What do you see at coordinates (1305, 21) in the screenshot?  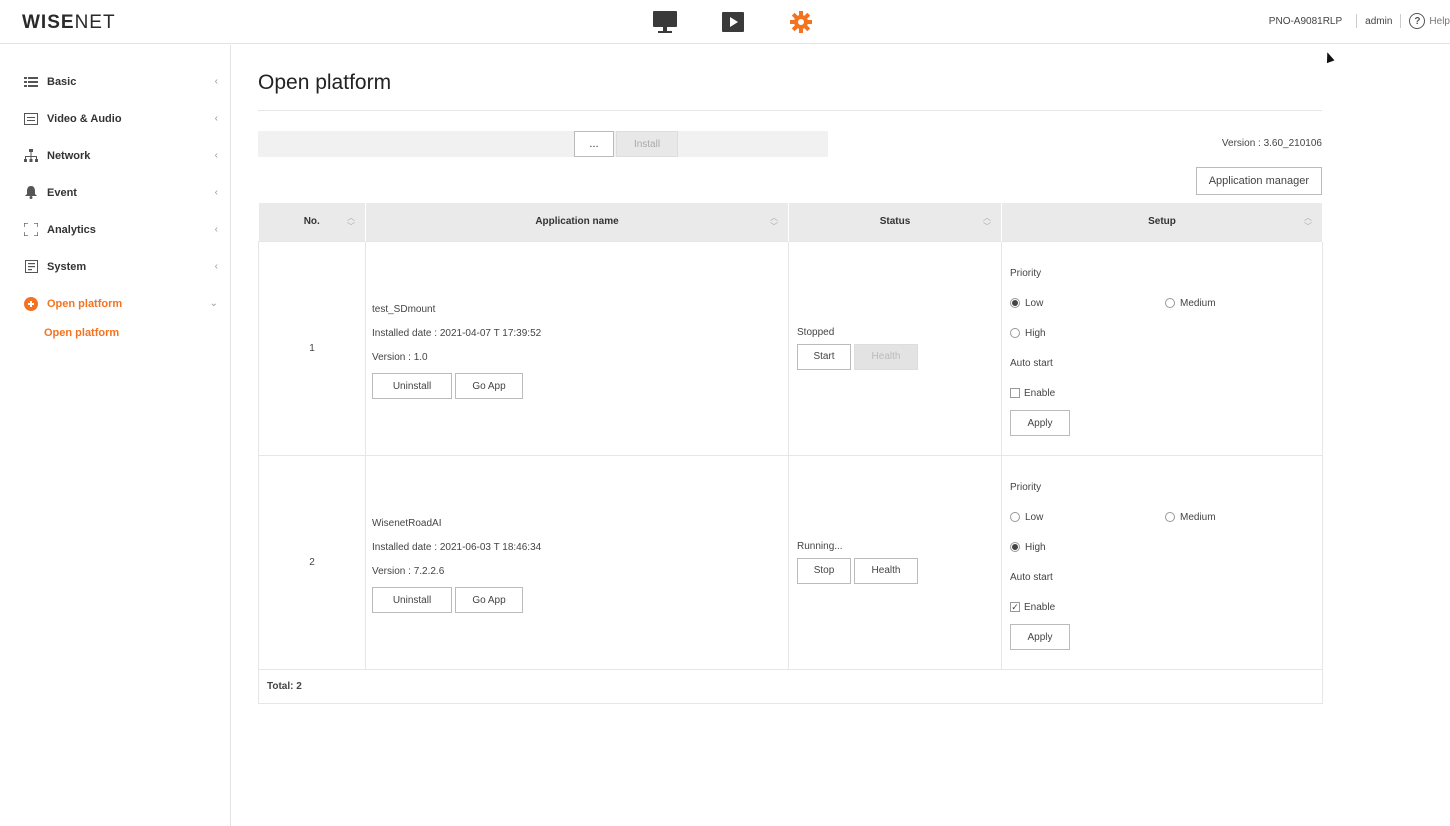 I see `model-name: PNO-A9081RLP` at bounding box center [1305, 21].